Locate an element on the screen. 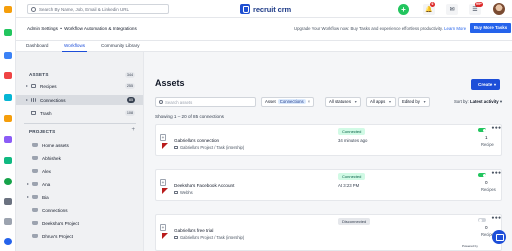  recipe-label: Recipes is located at coordinates (488, 189).